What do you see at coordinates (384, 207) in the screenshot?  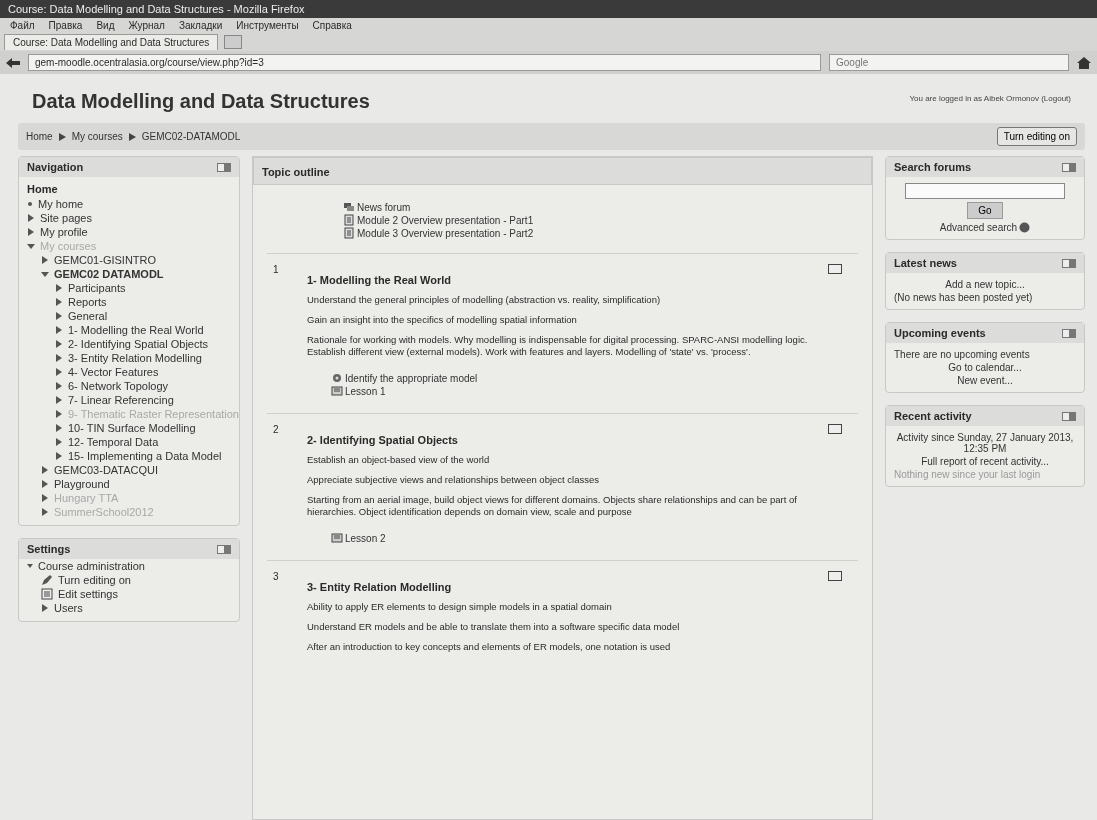 I see `resource-link: News forum` at bounding box center [384, 207].